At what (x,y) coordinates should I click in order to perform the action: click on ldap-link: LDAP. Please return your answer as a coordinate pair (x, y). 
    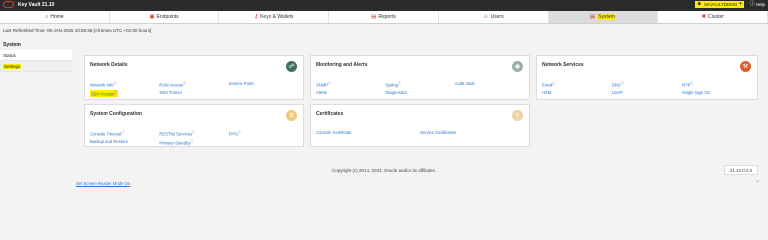
    Looking at the image, I should click on (647, 92).